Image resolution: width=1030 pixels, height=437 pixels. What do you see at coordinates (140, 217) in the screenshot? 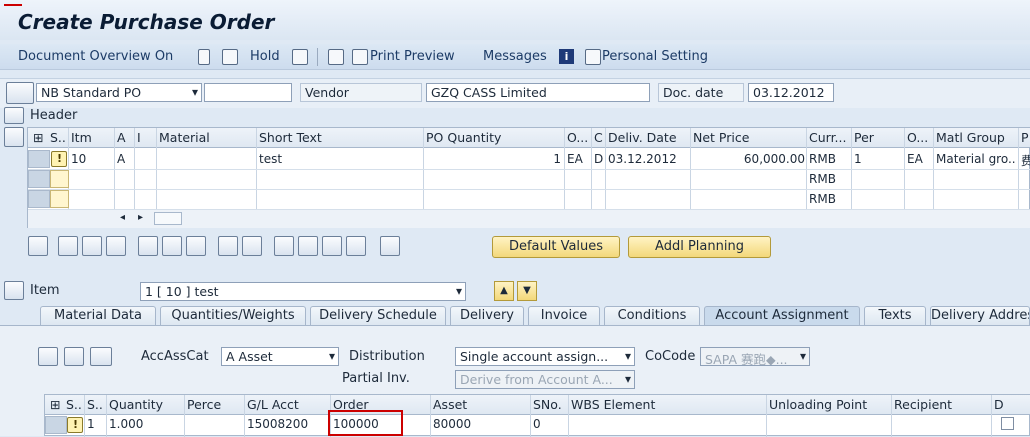
I see `scroll-right-icon: ▸` at bounding box center [140, 217].